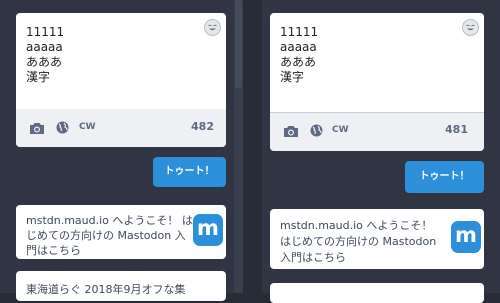 The image size is (500, 303). Describe the element at coordinates (238, 44) in the screenshot. I see `scrollbar-thumb` at that location.